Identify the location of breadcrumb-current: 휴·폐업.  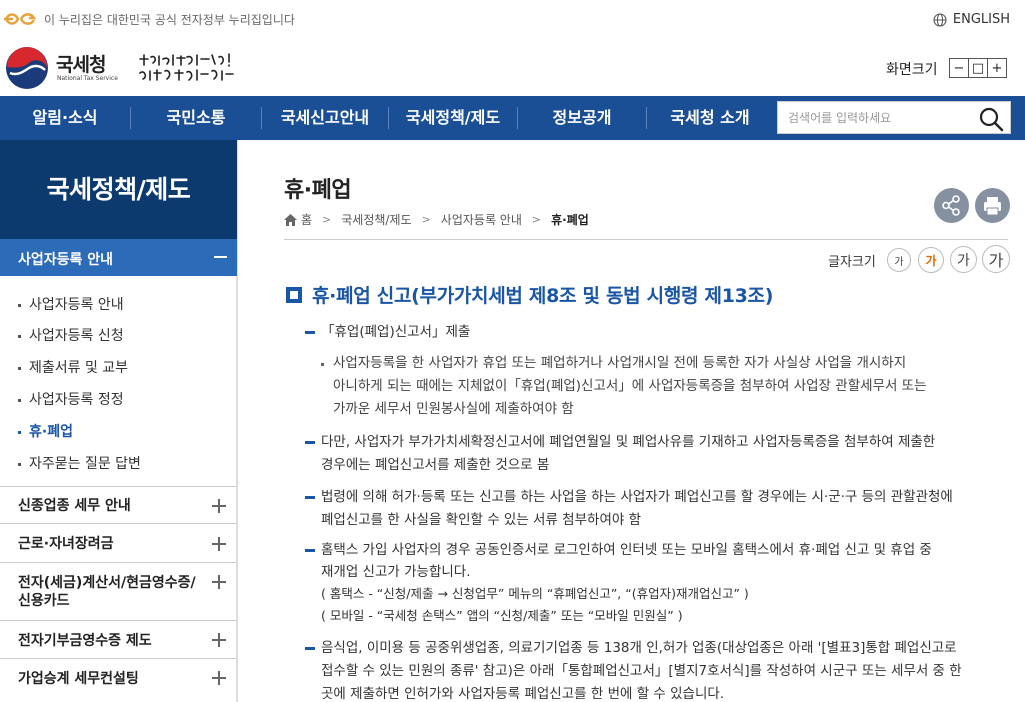
(570, 220).